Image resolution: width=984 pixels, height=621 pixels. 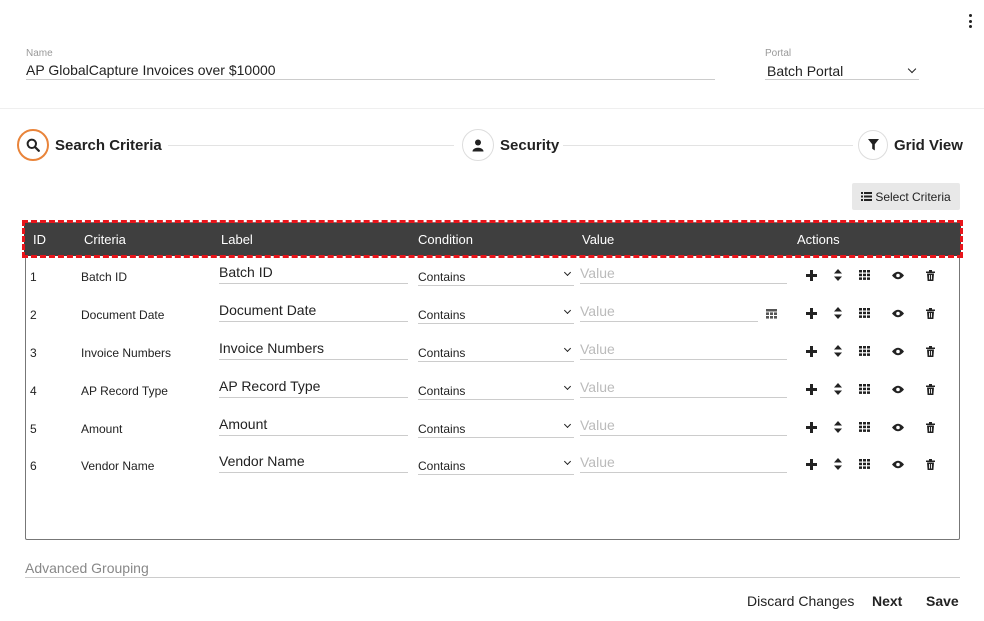 I want to click on step-grid-view: Grid View, so click(x=910, y=145).